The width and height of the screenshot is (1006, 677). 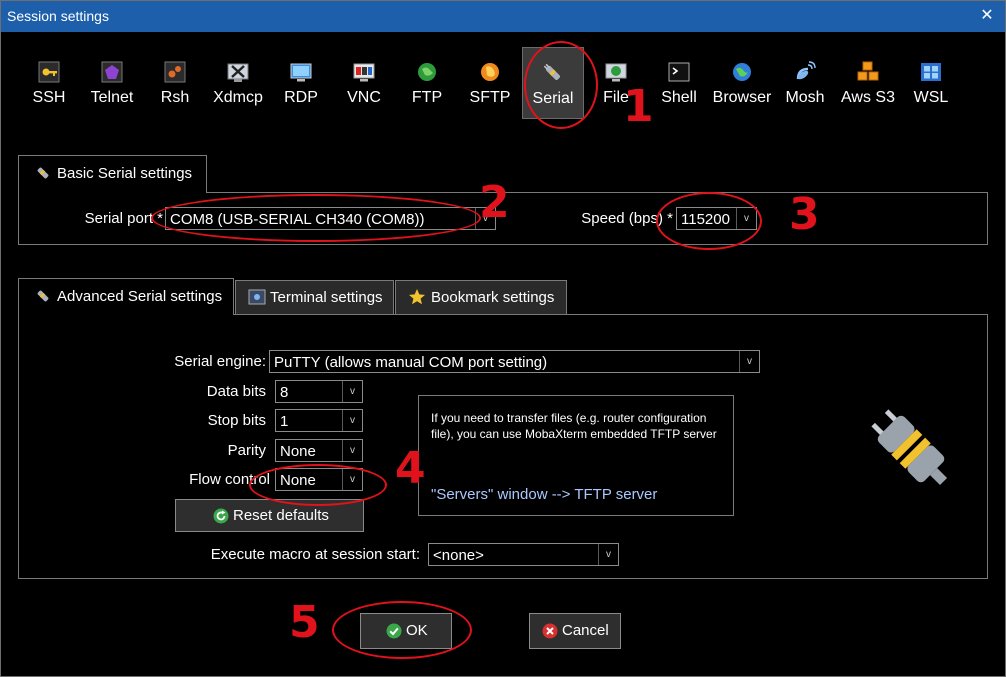 I want to click on annotation-circle-ok, so click(x=402, y=630).